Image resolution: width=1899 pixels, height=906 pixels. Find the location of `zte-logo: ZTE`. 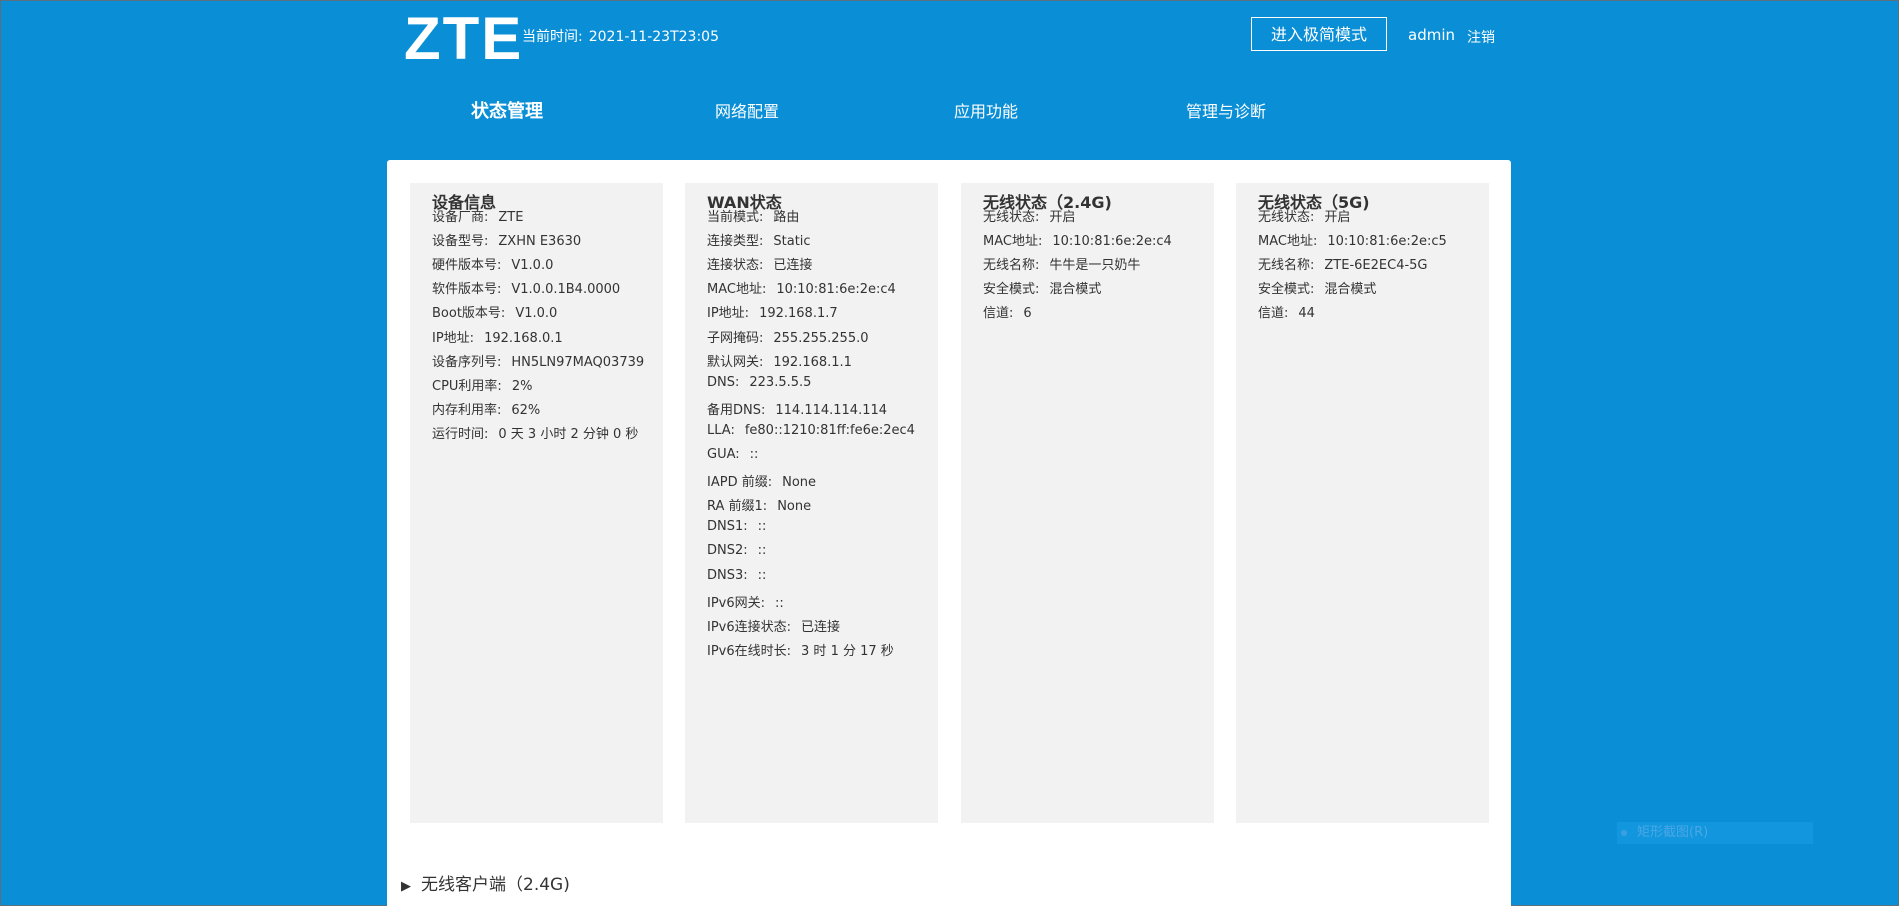

zte-logo: ZTE is located at coordinates (464, 38).